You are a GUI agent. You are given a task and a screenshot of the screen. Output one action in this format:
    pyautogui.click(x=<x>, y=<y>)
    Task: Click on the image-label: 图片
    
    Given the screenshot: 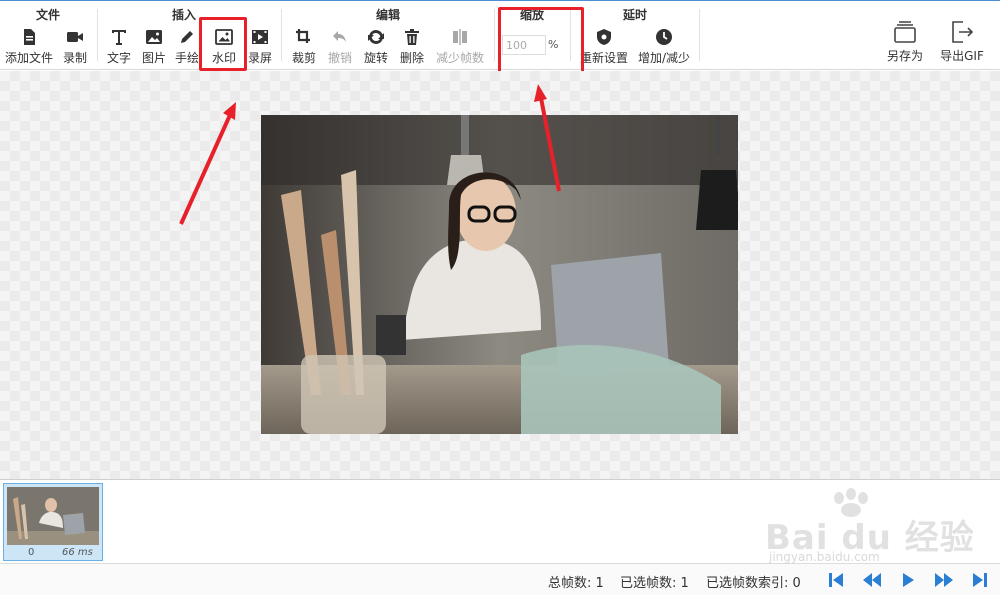 What is the action you would take?
    pyautogui.click(x=153, y=58)
    